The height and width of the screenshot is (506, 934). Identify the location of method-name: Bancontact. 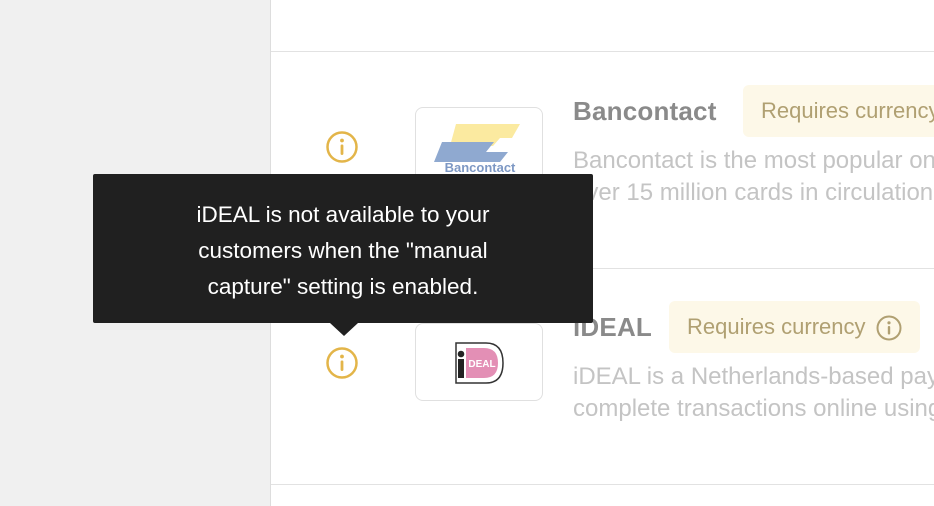
(645, 111).